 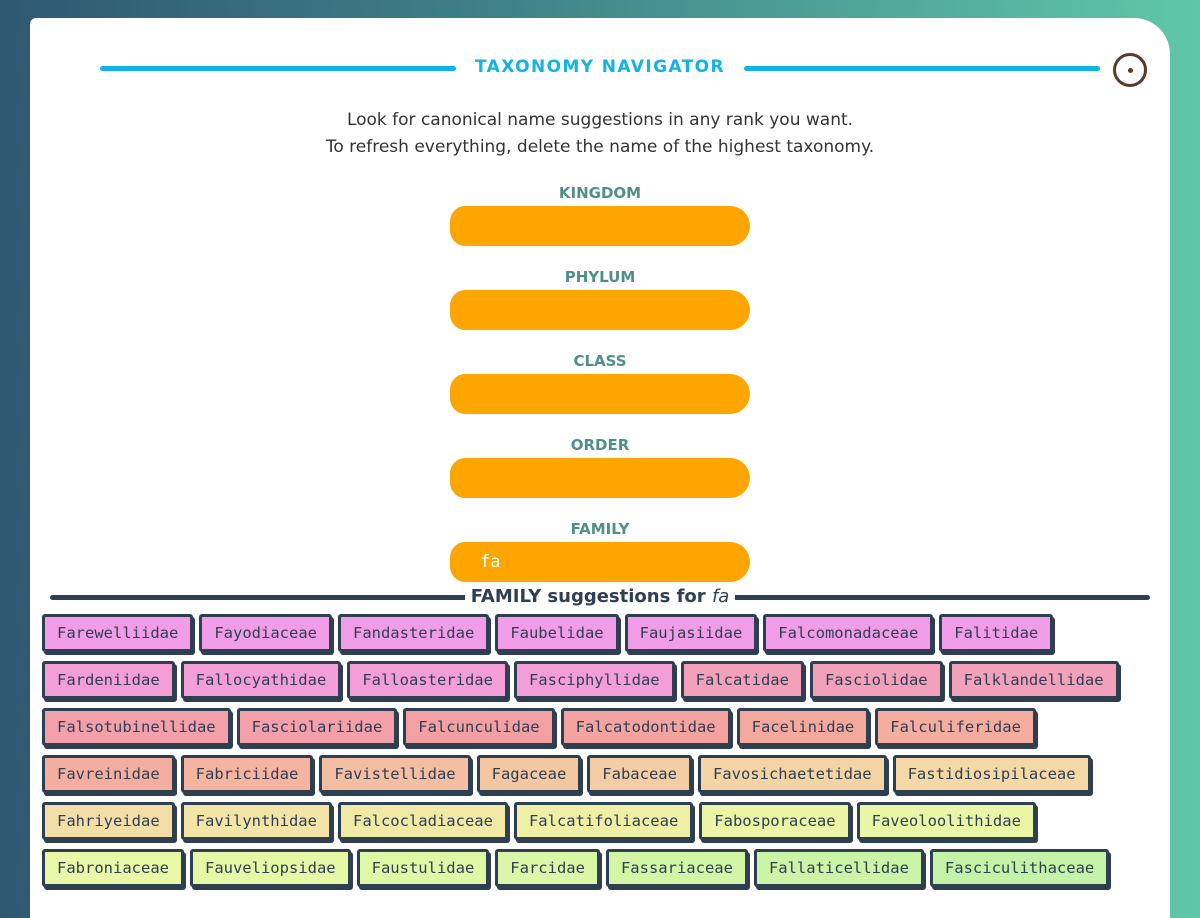 What do you see at coordinates (395, 774) in the screenshot?
I see `suggestion-chip: Favistellidae` at bounding box center [395, 774].